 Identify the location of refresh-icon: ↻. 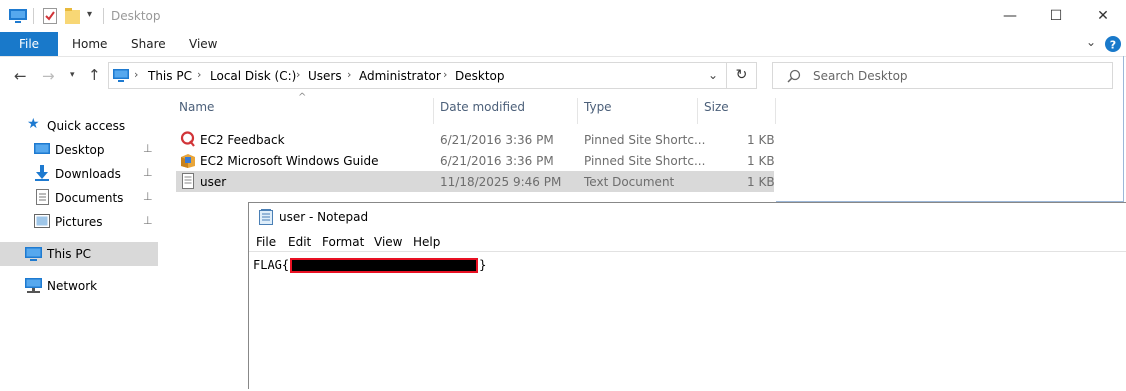
(741, 75).